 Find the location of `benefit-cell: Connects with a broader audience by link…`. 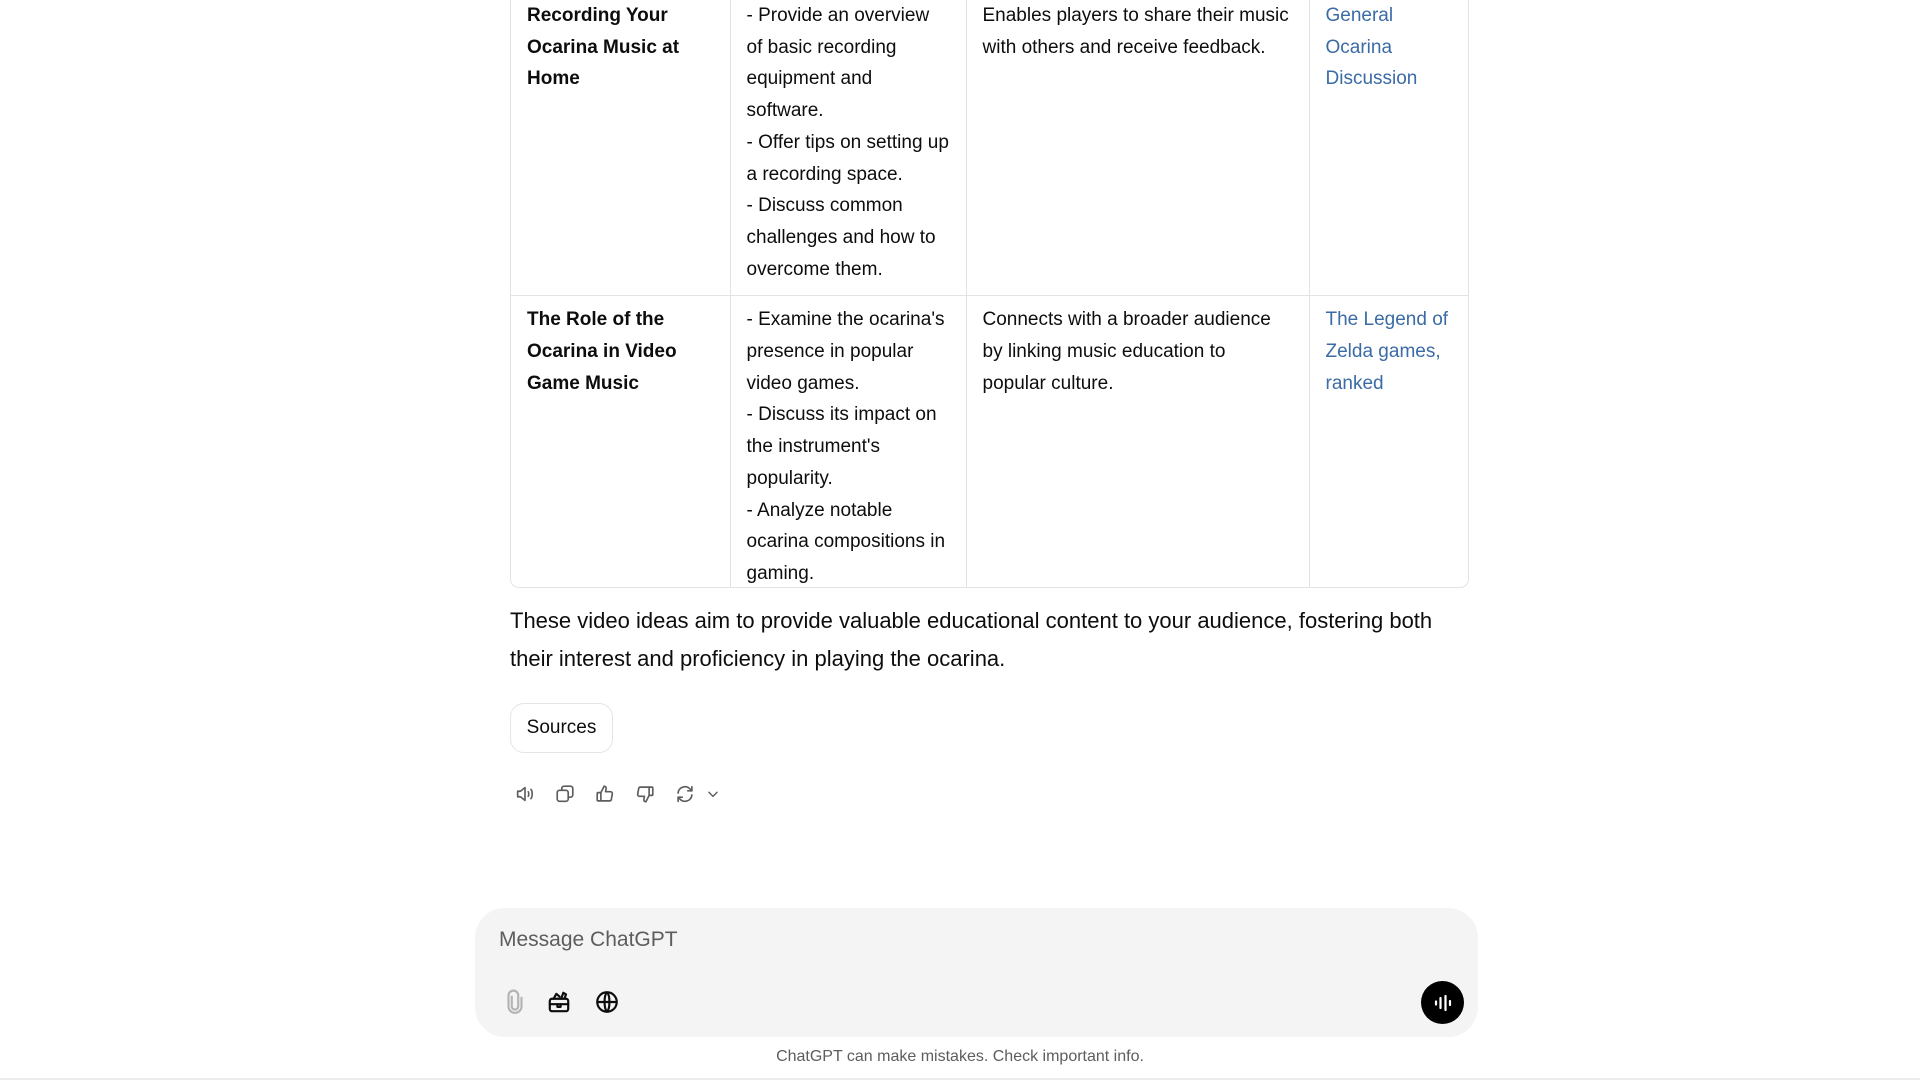

benefit-cell: Connects with a broader audience by link… is located at coordinates (1138, 441).